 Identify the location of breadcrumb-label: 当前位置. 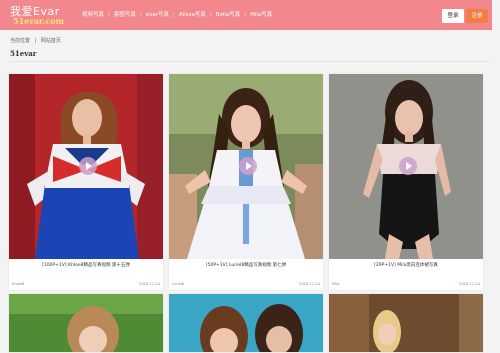
(20, 41).